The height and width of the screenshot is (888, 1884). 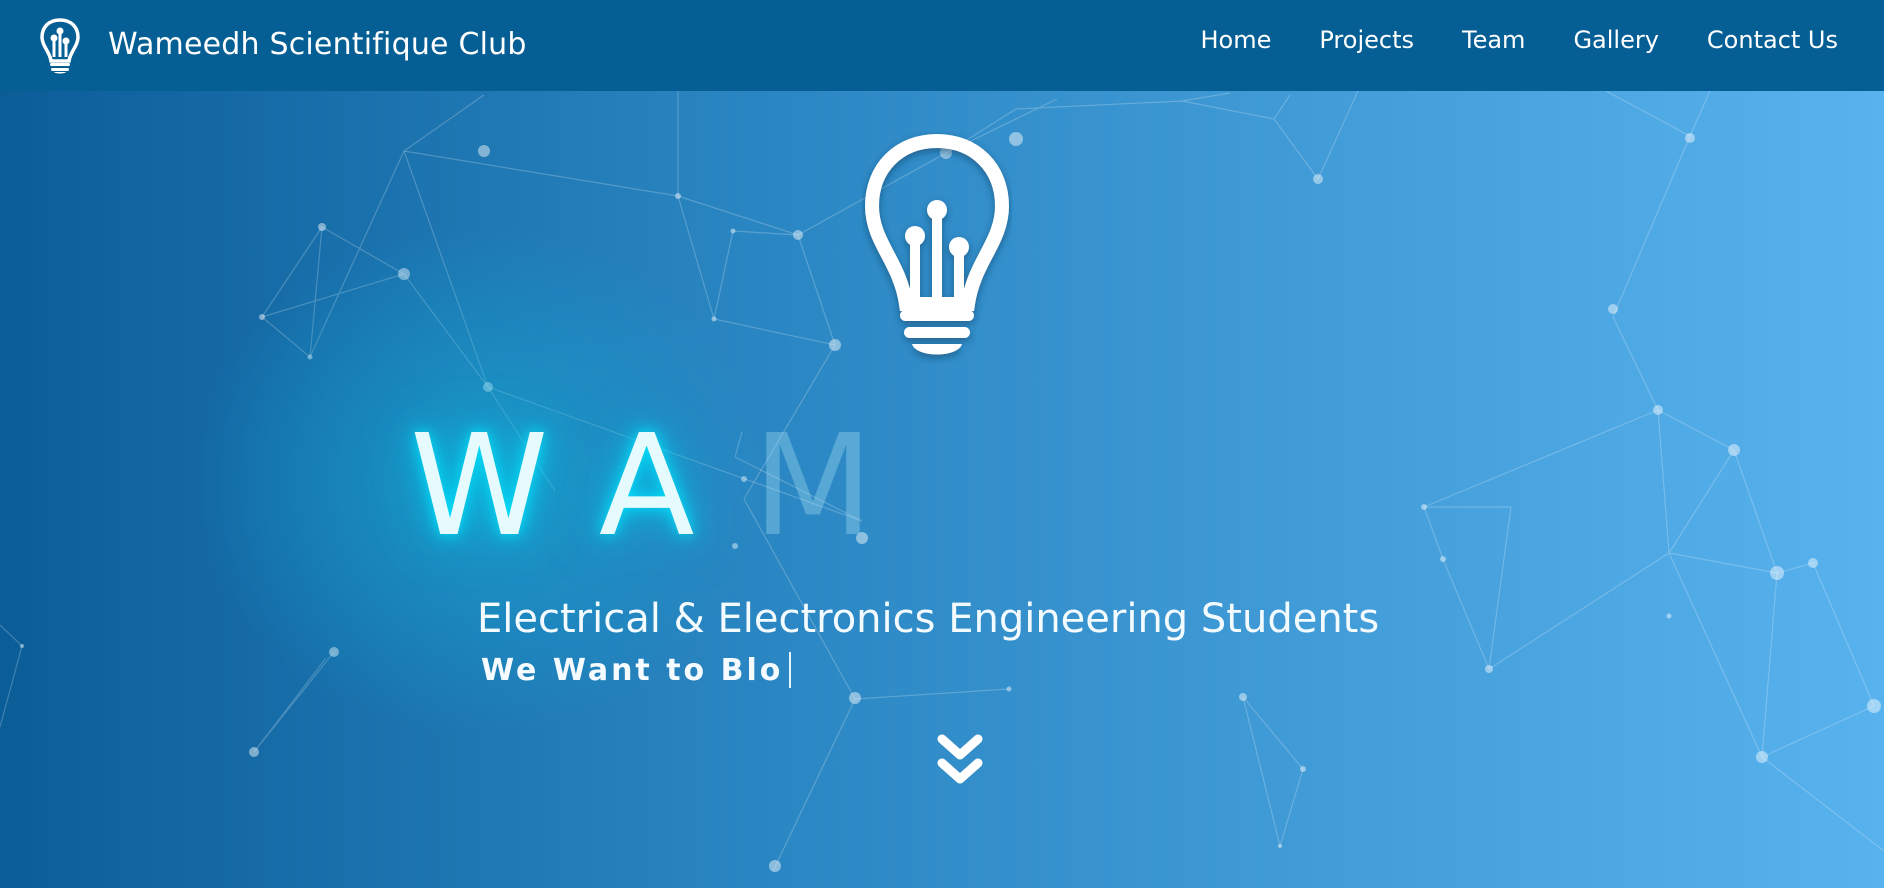 I want to click on typed-tagline: We Want to Blo, so click(x=636, y=670).